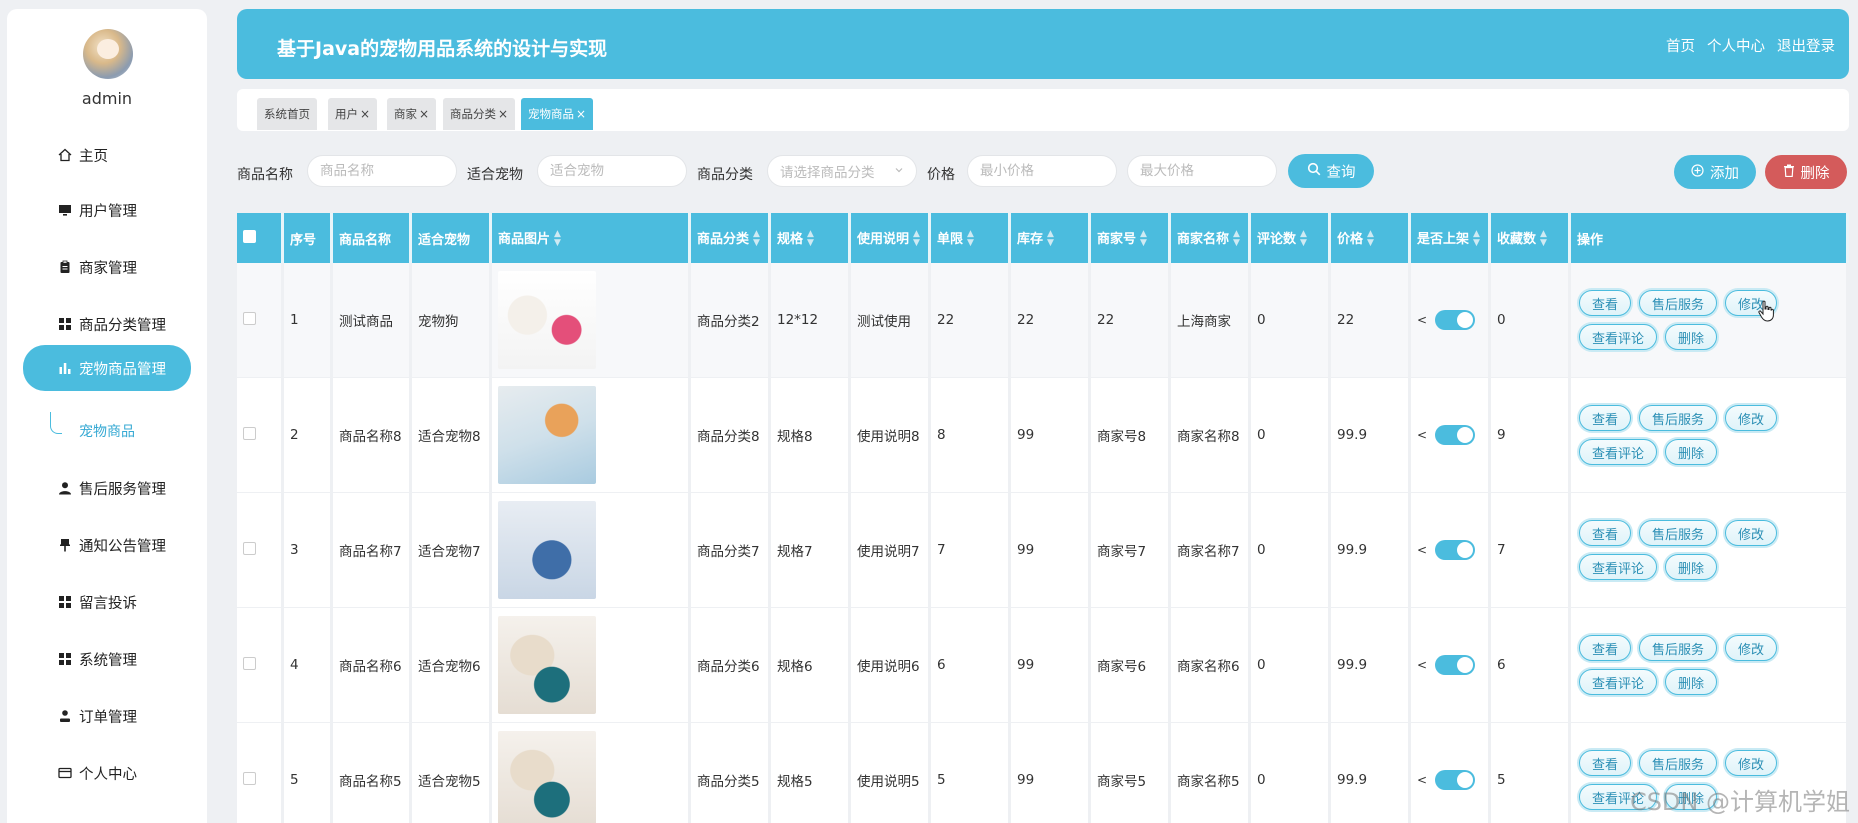 This screenshot has height=823, width=1858. Describe the element at coordinates (591, 238) in the screenshot. I see `column-header: 商品图片 ▲ ▼` at that location.